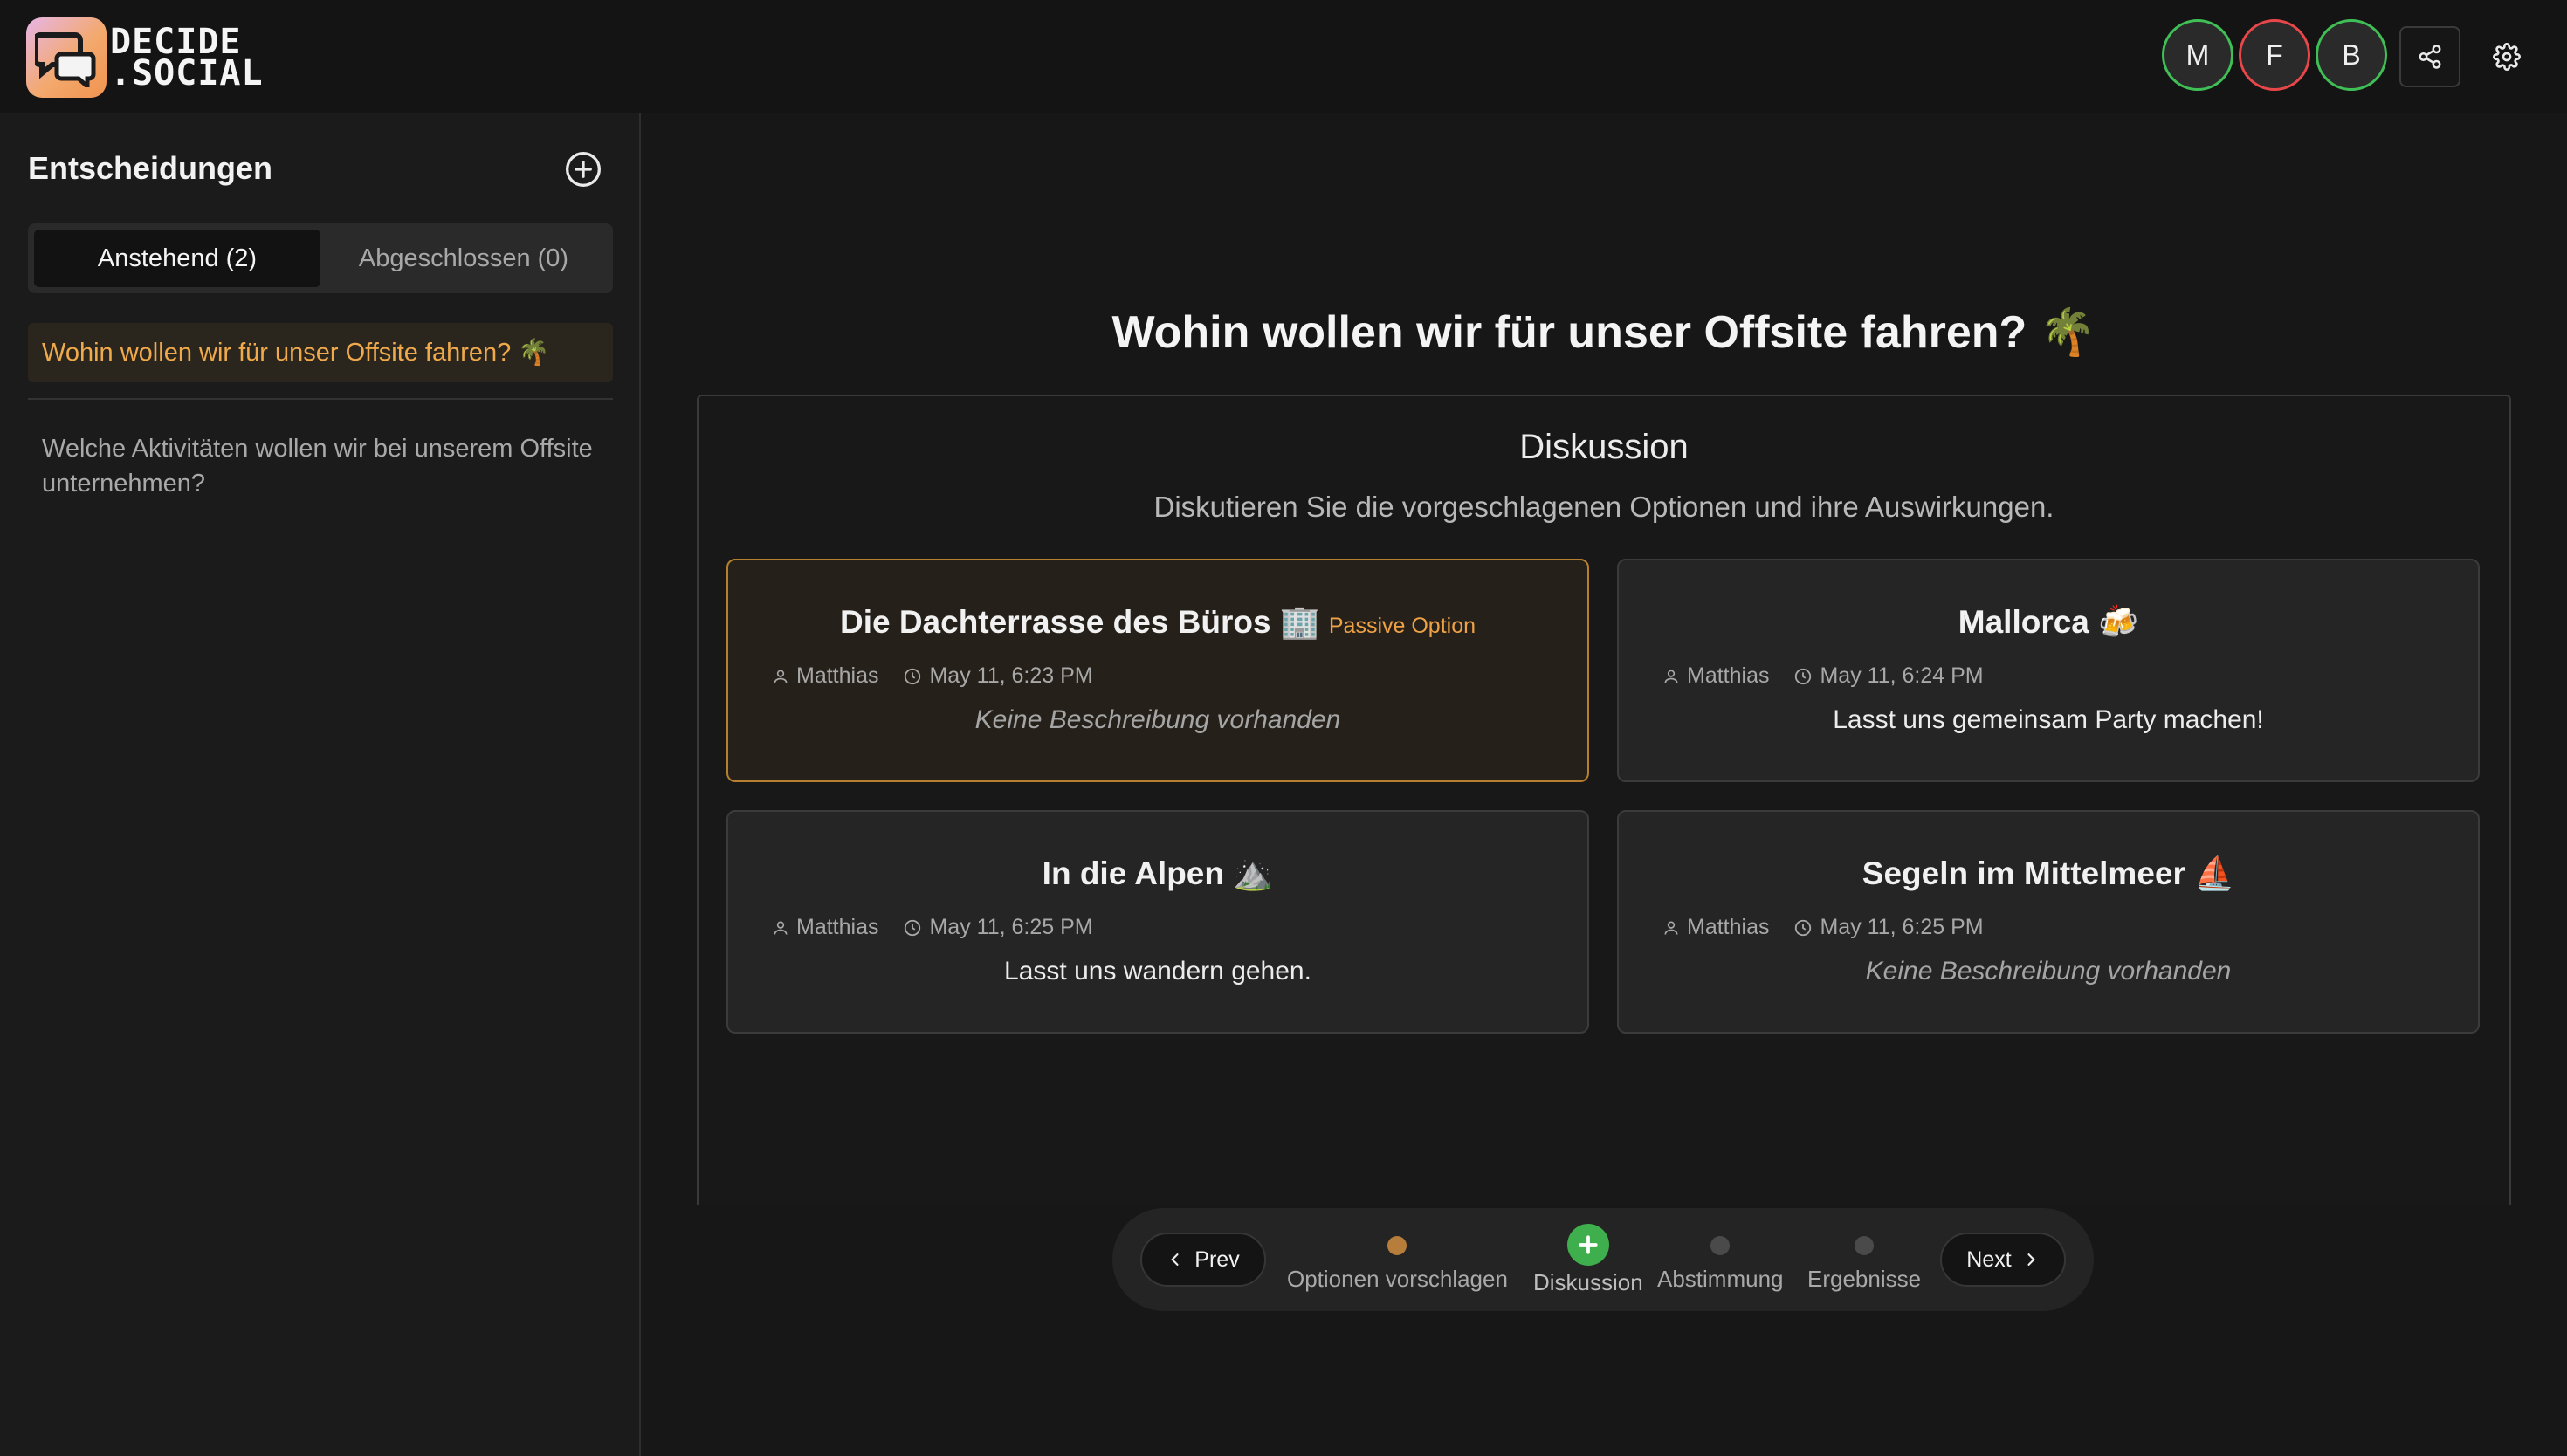  I want to click on chevron-left-icon, so click(1175, 1259).